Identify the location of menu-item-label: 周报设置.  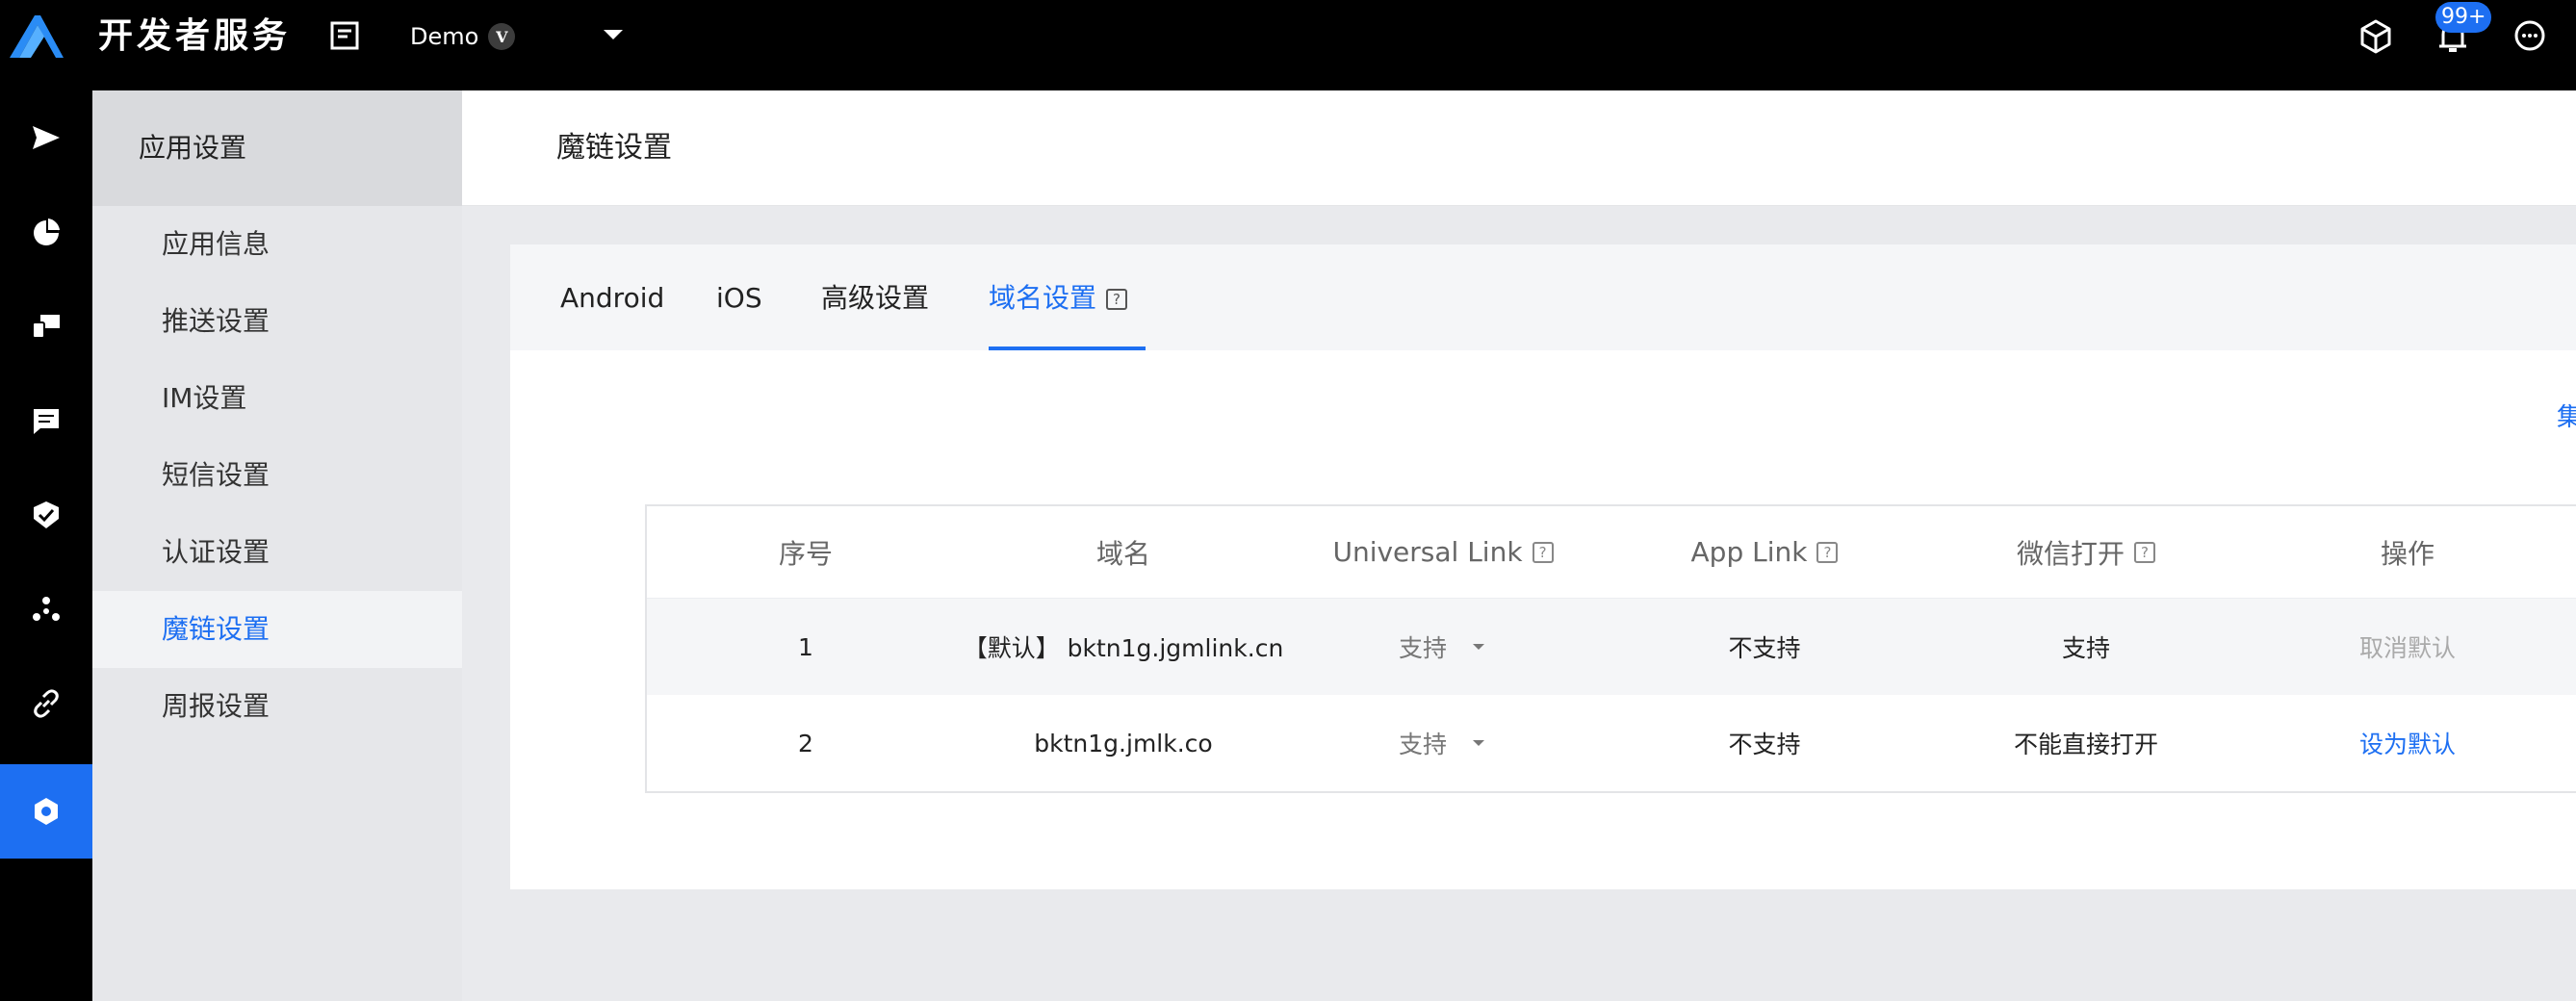
(216, 706).